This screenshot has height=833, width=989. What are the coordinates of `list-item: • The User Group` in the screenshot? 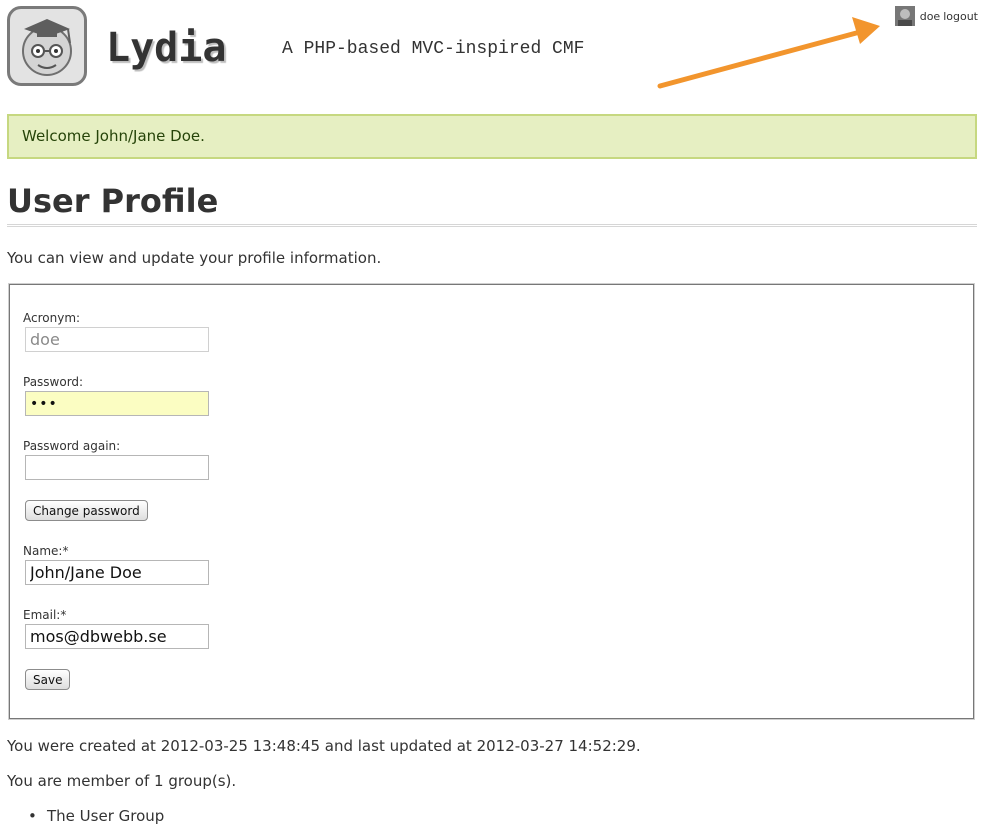 It's located at (85, 816).